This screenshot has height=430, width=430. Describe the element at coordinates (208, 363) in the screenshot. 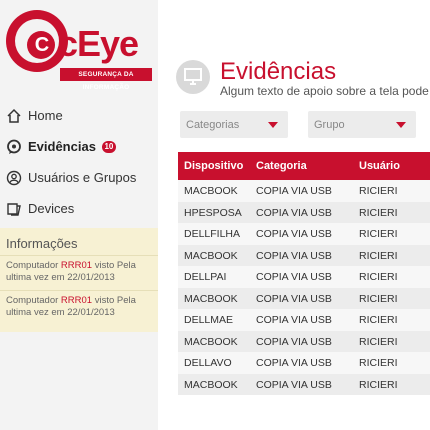

I see `table-cell: DELLAVO` at that location.